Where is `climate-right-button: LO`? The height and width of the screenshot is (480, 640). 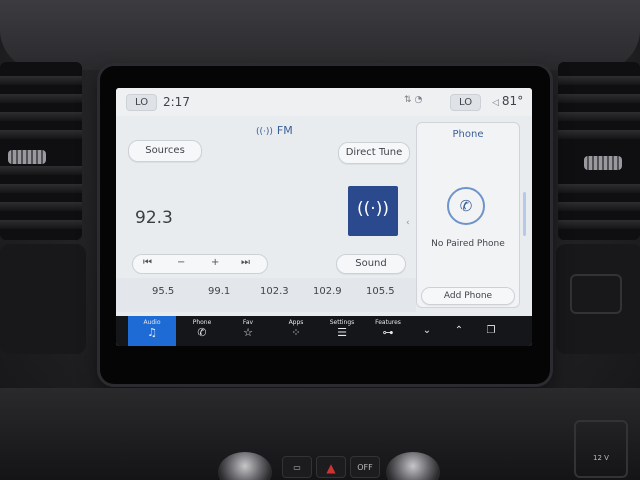 climate-right-button: LO is located at coordinates (466, 102).